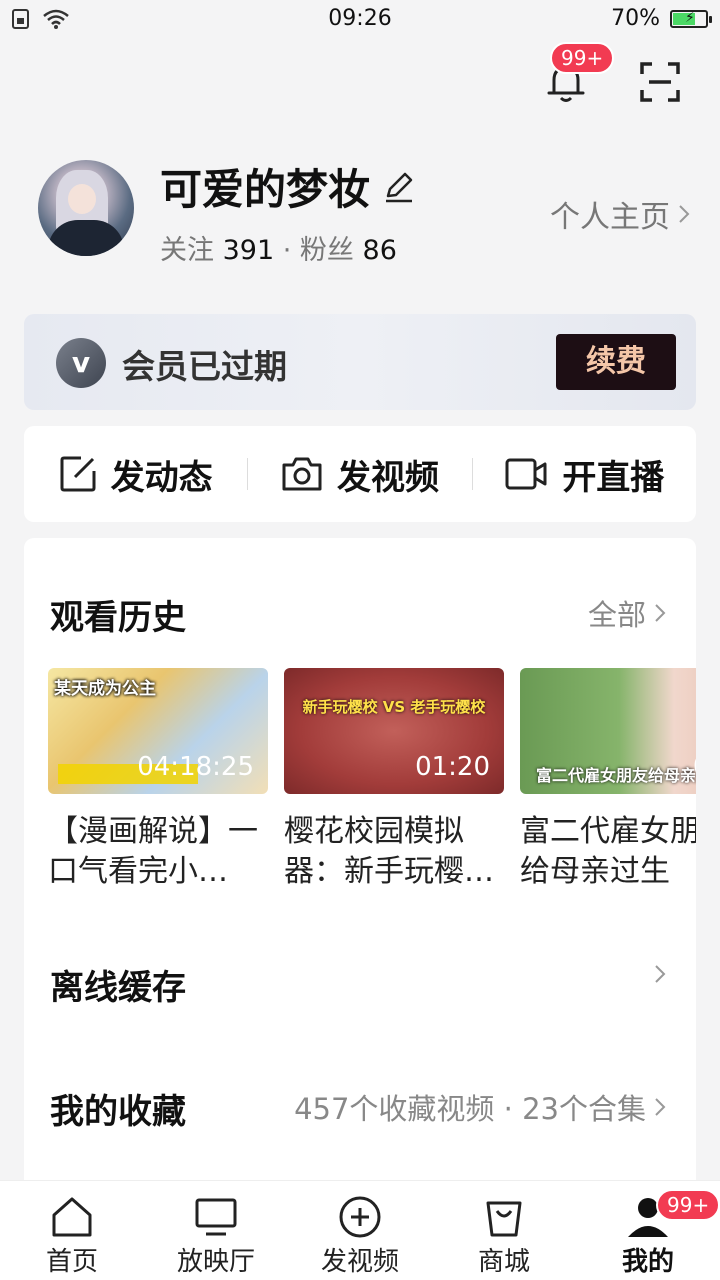 The height and width of the screenshot is (1280, 720). I want to click on post-moment-button: 发动态, so click(135, 474).